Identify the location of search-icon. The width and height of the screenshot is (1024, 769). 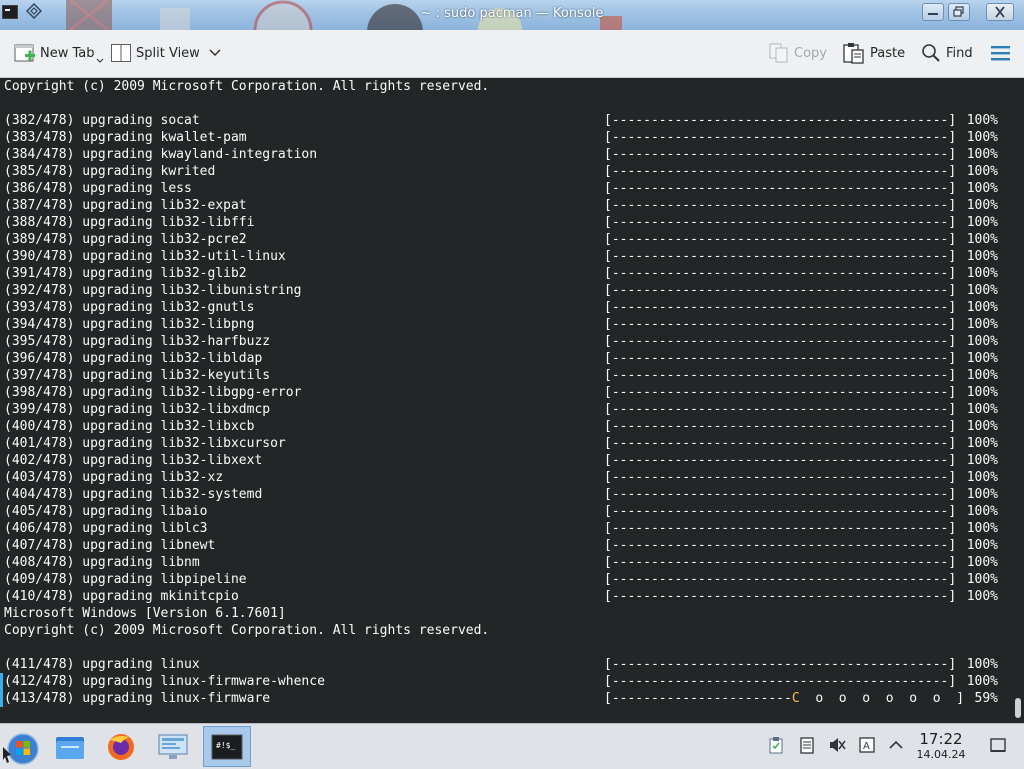
(931, 53).